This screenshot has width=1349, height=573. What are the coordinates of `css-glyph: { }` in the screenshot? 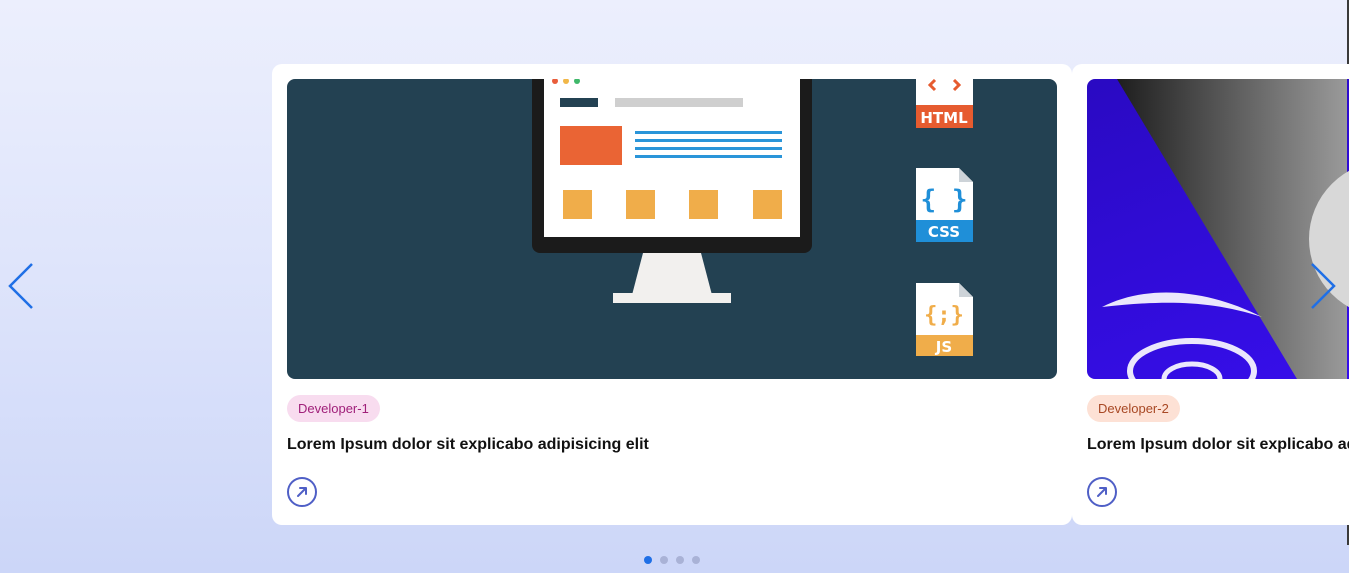 It's located at (944, 200).